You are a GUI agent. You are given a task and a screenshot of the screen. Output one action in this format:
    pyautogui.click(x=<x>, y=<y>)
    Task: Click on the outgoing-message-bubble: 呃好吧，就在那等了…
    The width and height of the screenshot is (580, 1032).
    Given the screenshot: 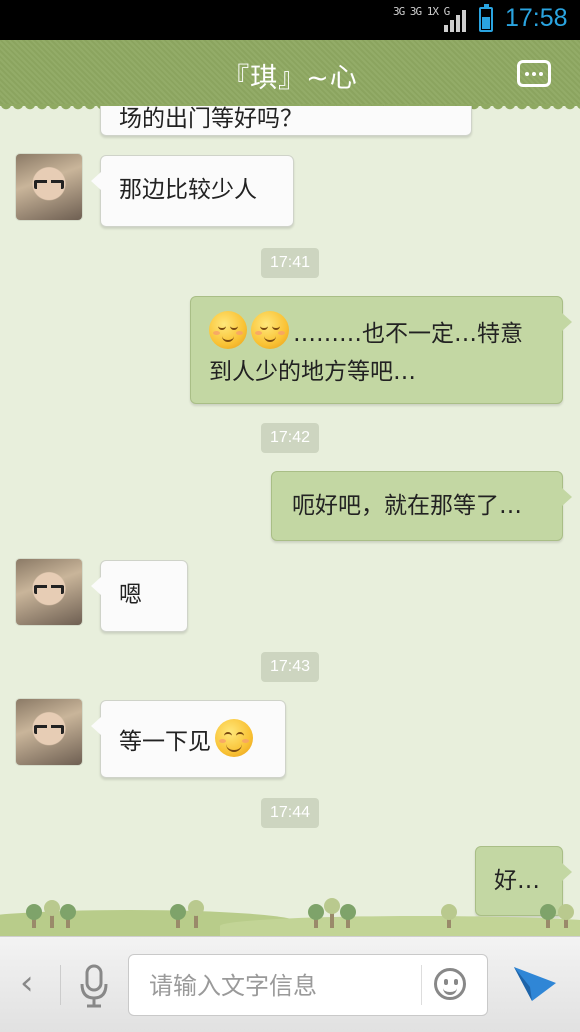 What is the action you would take?
    pyautogui.click(x=421, y=506)
    